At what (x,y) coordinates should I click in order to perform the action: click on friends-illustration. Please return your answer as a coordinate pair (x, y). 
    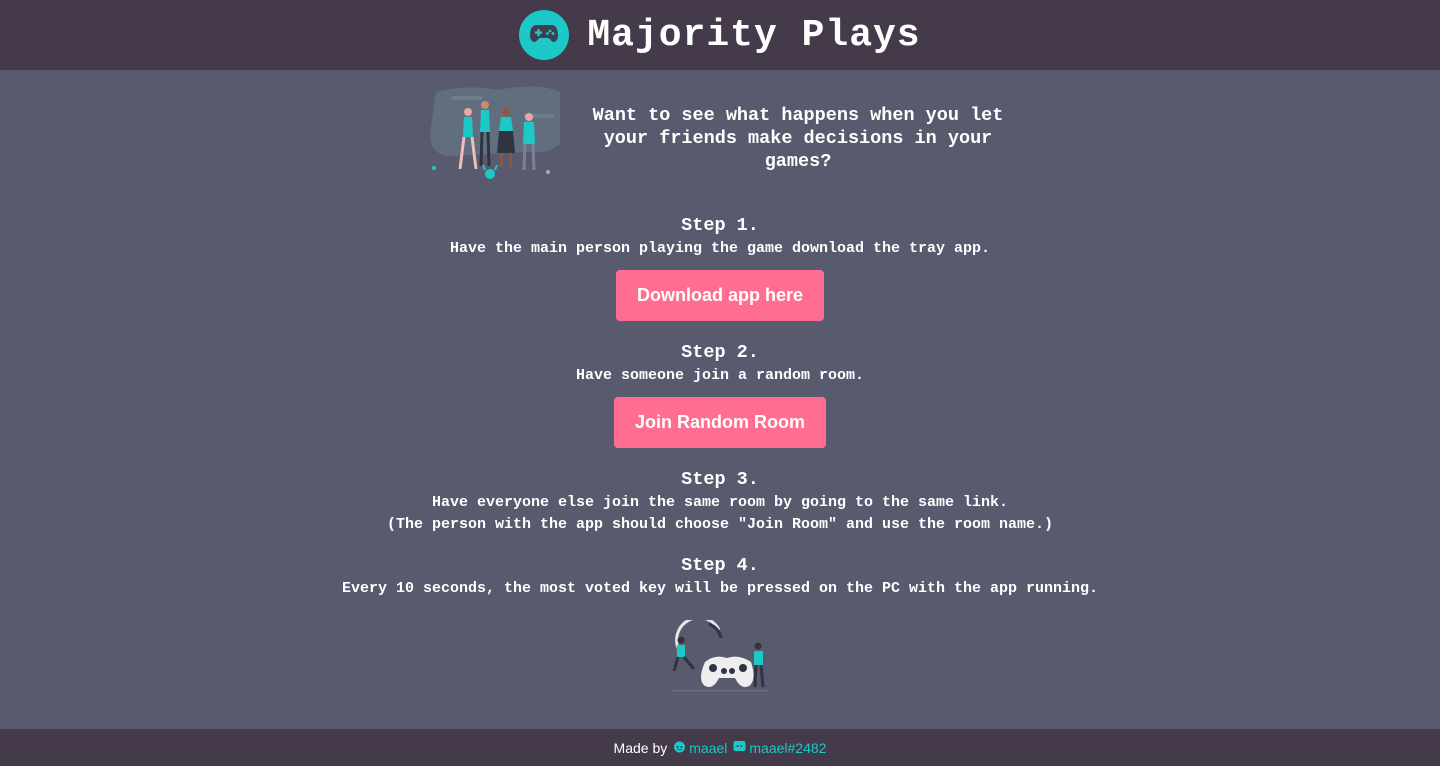
    Looking at the image, I should click on (495, 136).